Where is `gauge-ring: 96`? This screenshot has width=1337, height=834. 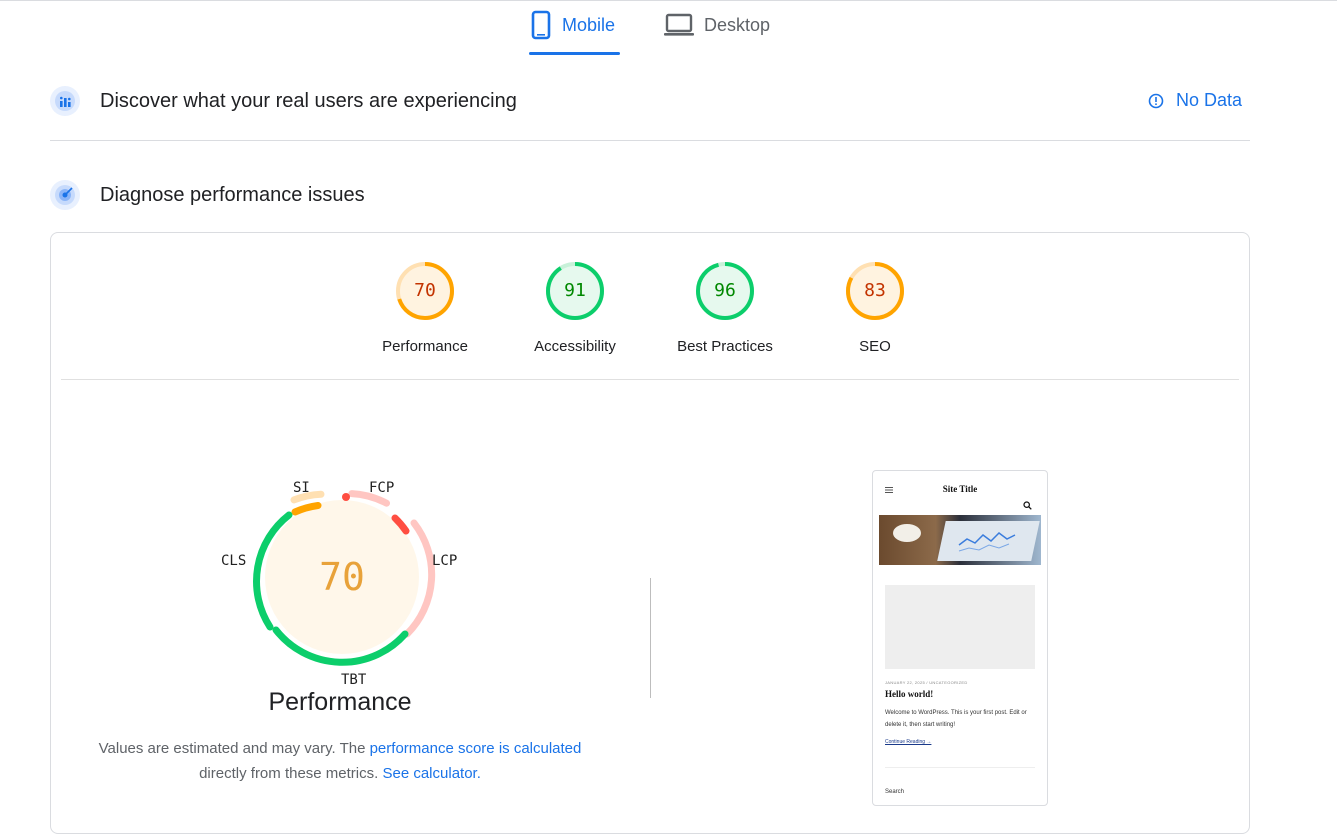 gauge-ring: 96 is located at coordinates (725, 291).